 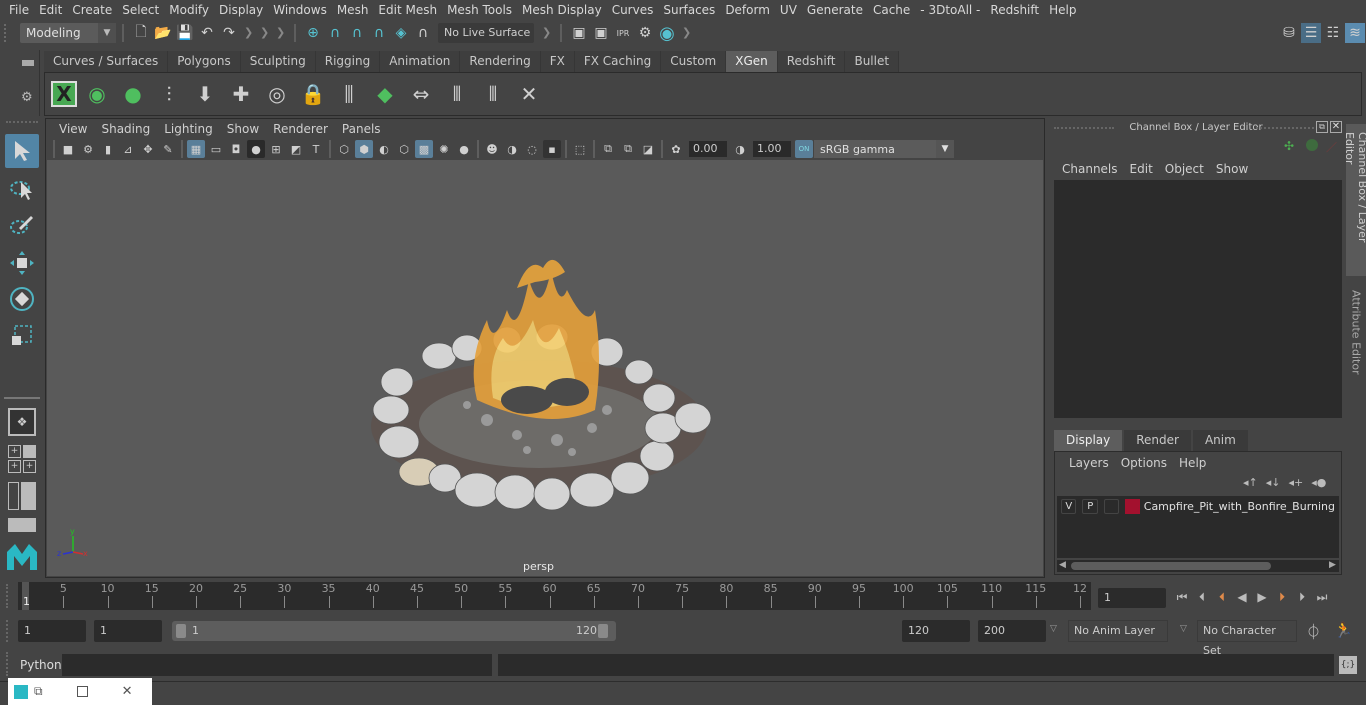 I want to click on play-backward-icon: ◀, so click(x=1242, y=597).